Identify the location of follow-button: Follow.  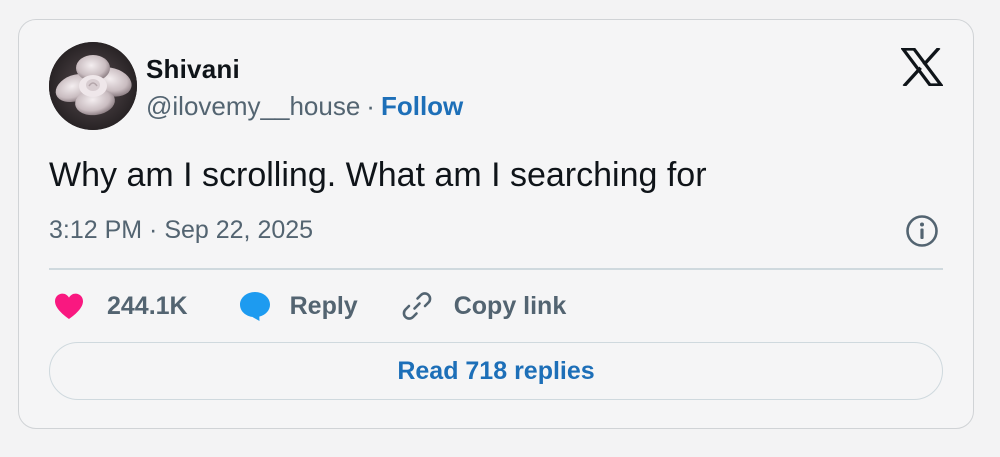
(422, 106).